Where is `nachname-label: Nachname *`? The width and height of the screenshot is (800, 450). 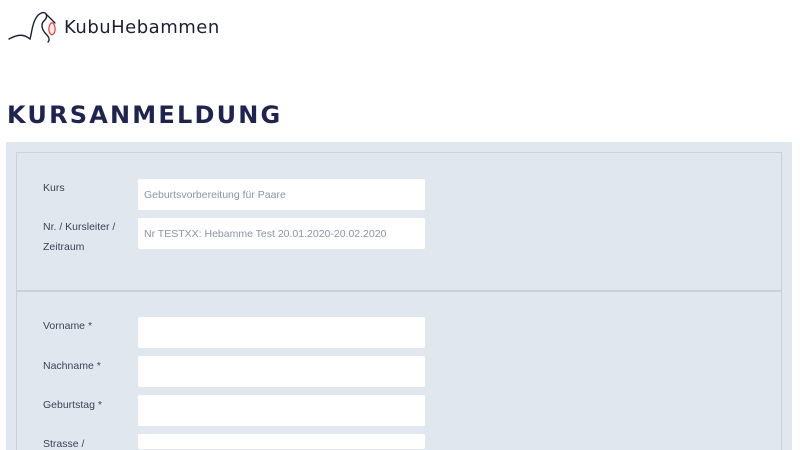
nachname-label: Nachname * is located at coordinates (72, 366).